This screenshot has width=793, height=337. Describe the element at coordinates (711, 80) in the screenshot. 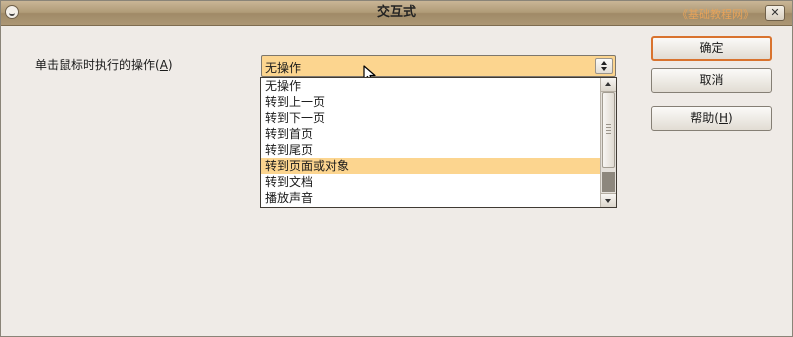

I see `cancel-button: 取消` at that location.